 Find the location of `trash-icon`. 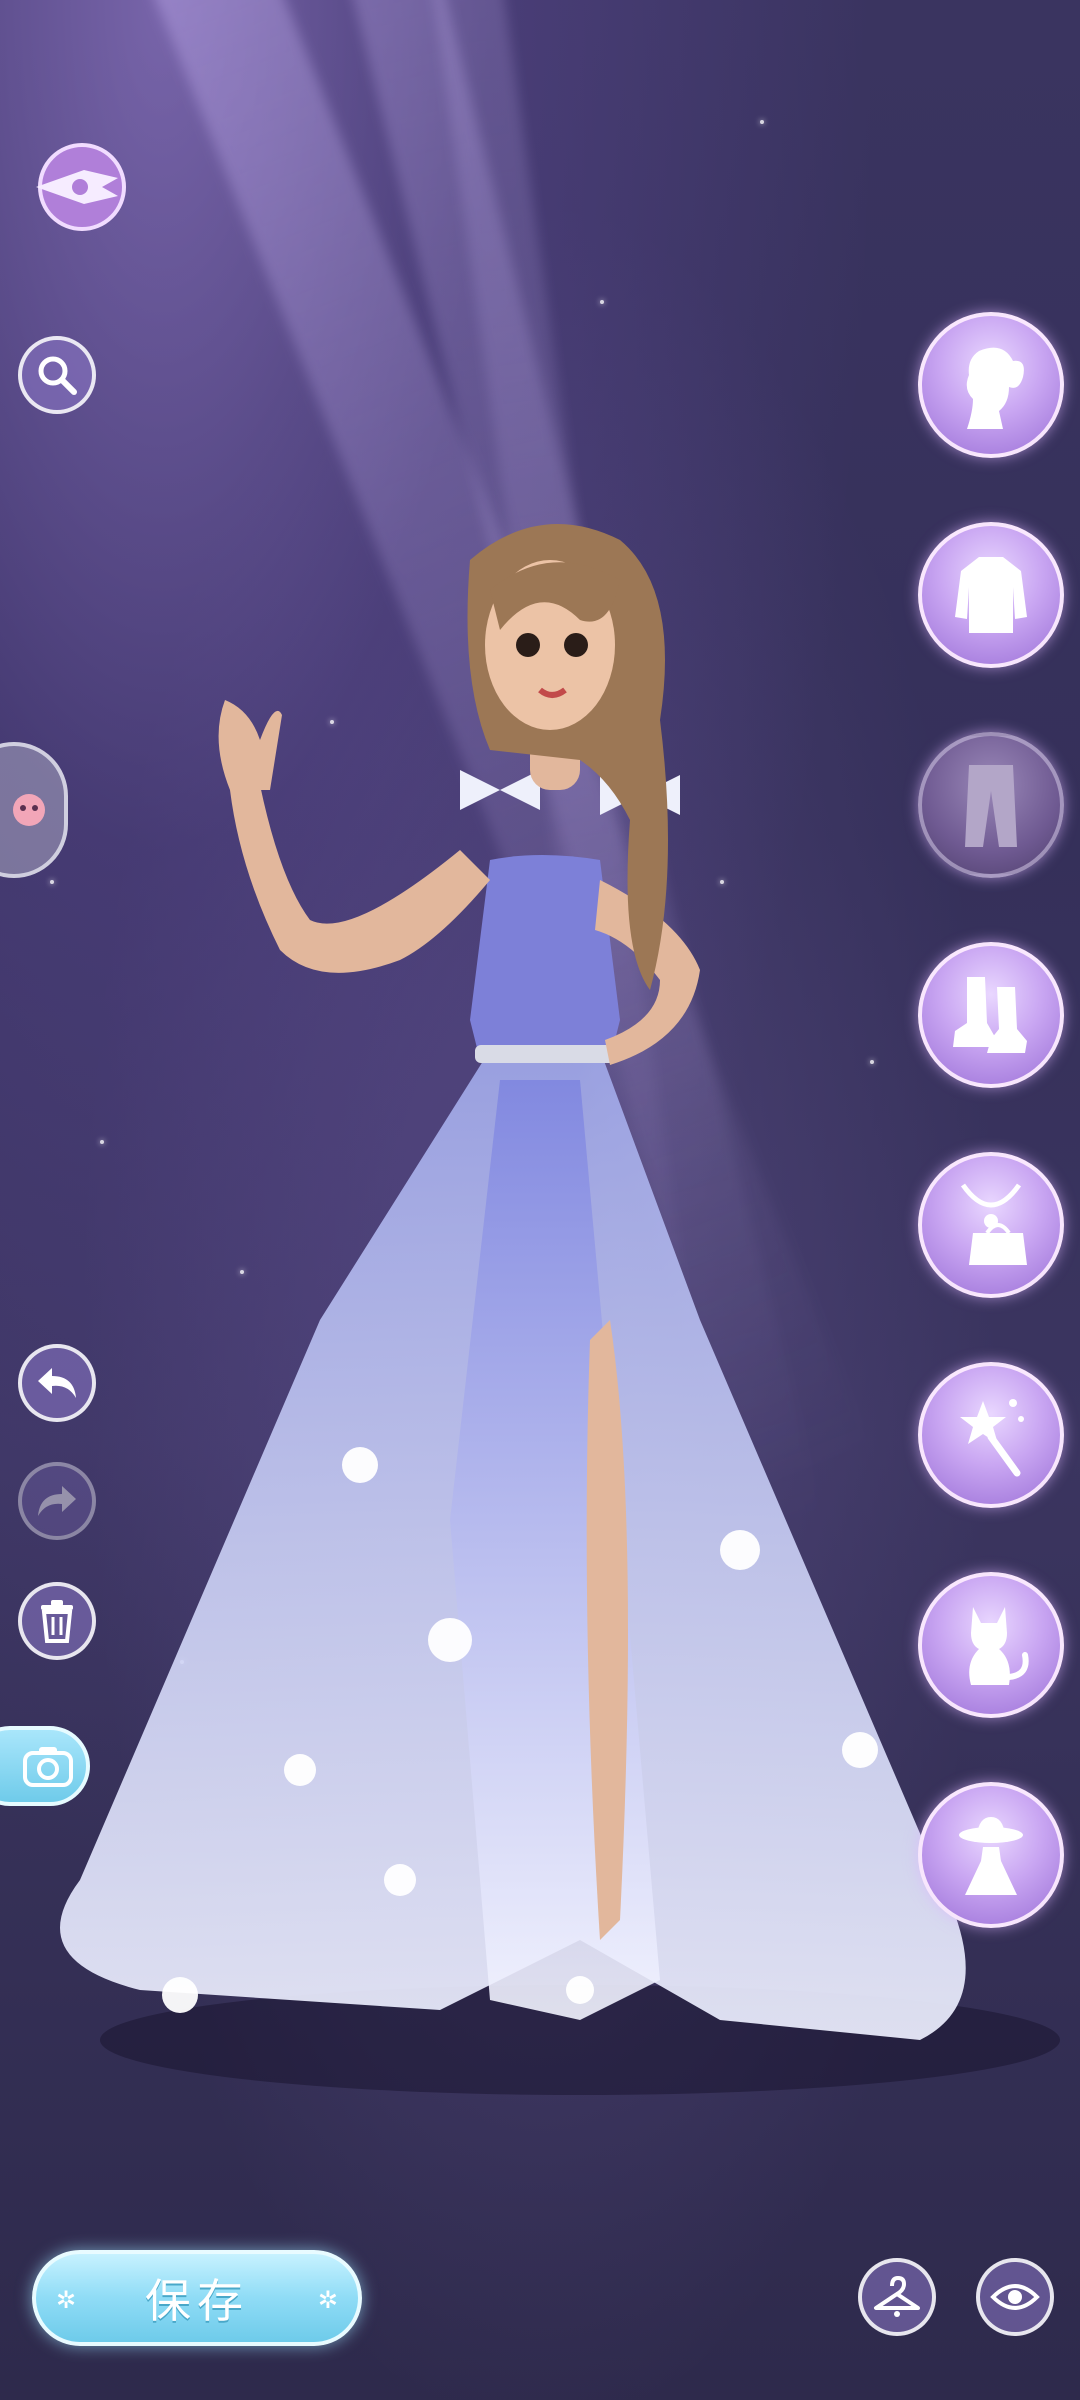

trash-icon is located at coordinates (57, 1621).